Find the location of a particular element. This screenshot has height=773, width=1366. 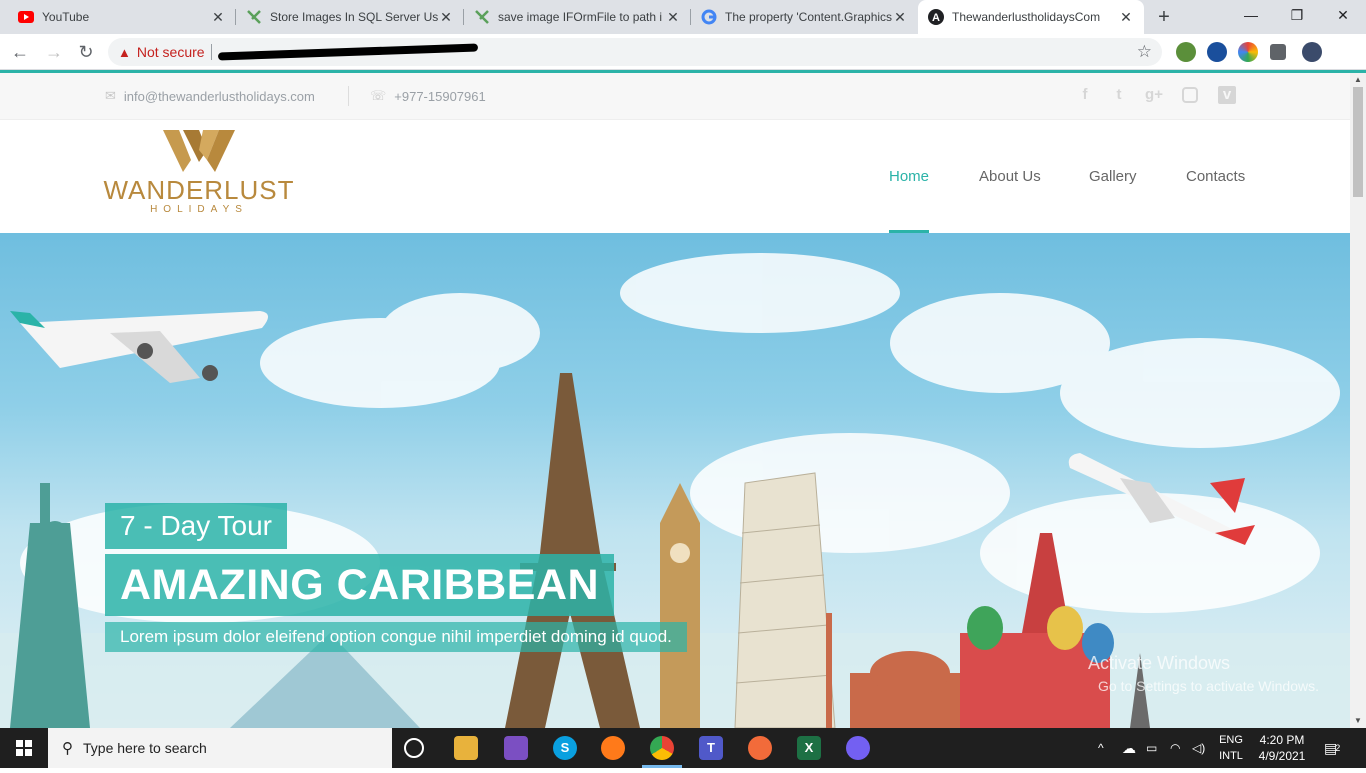

site-logo: WANDERLUST HOLIDAYS is located at coordinates (199, 176).